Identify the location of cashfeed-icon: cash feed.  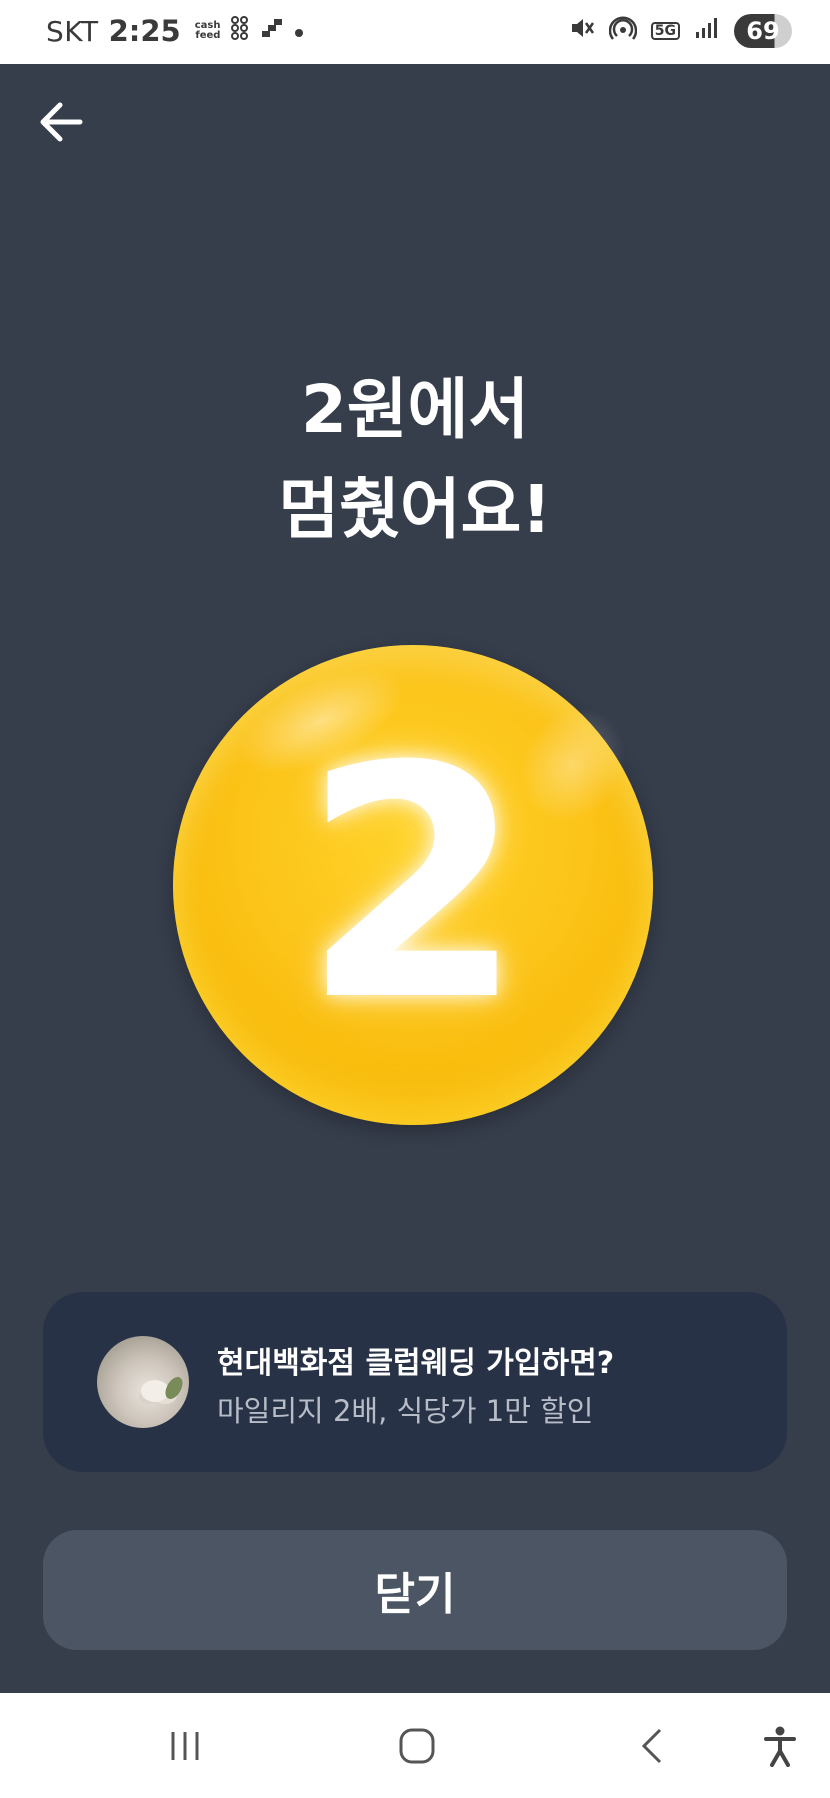
(208, 31).